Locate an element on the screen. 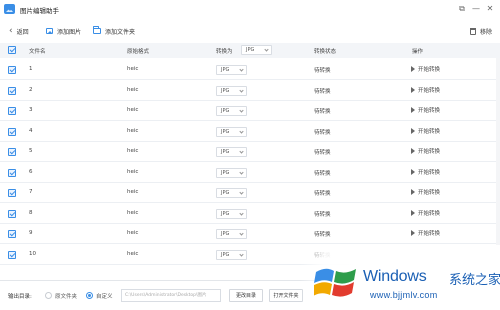 This screenshot has height=310, width=500. folder-icon is located at coordinates (97, 30).